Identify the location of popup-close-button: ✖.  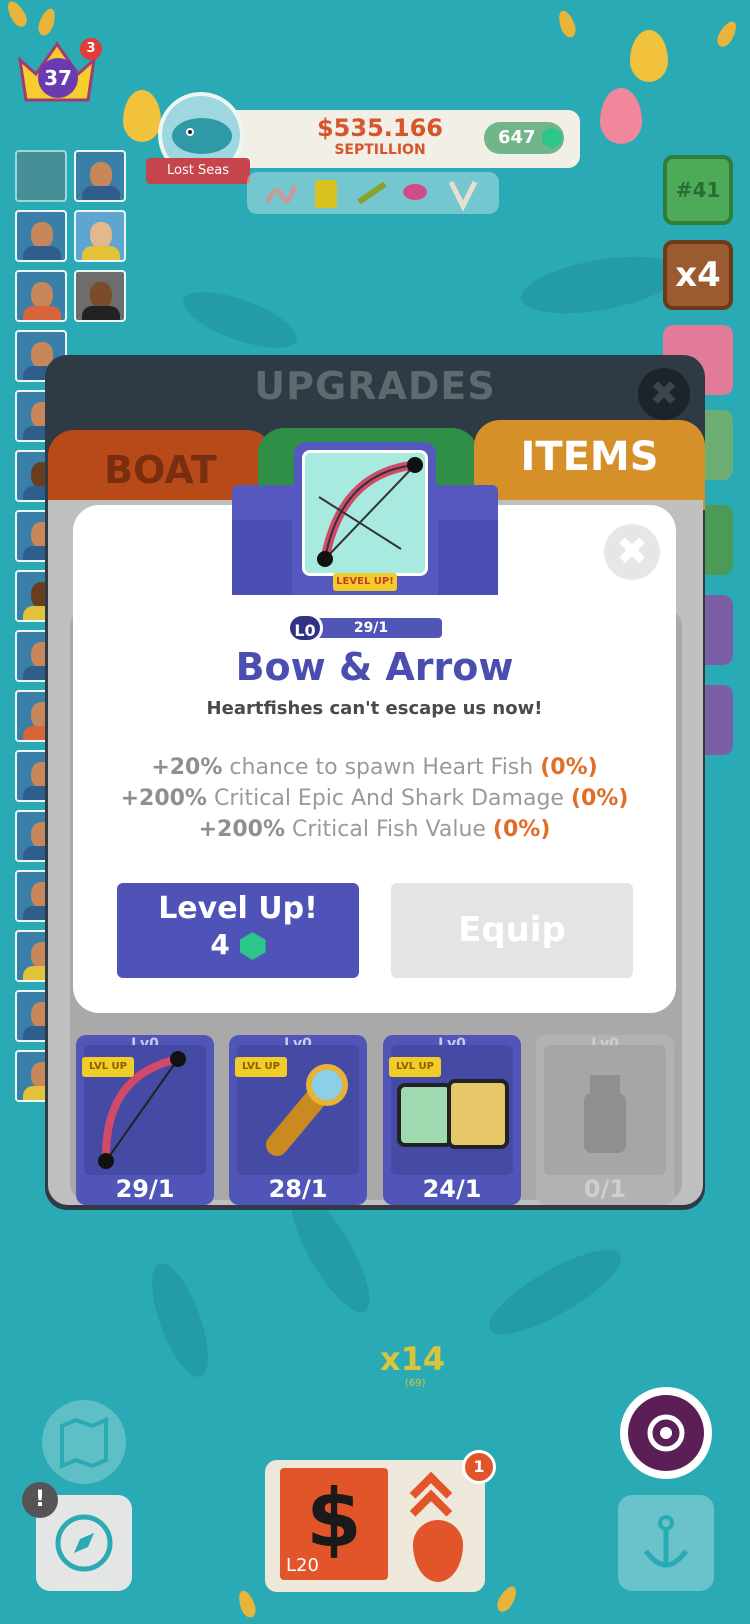
(632, 552).